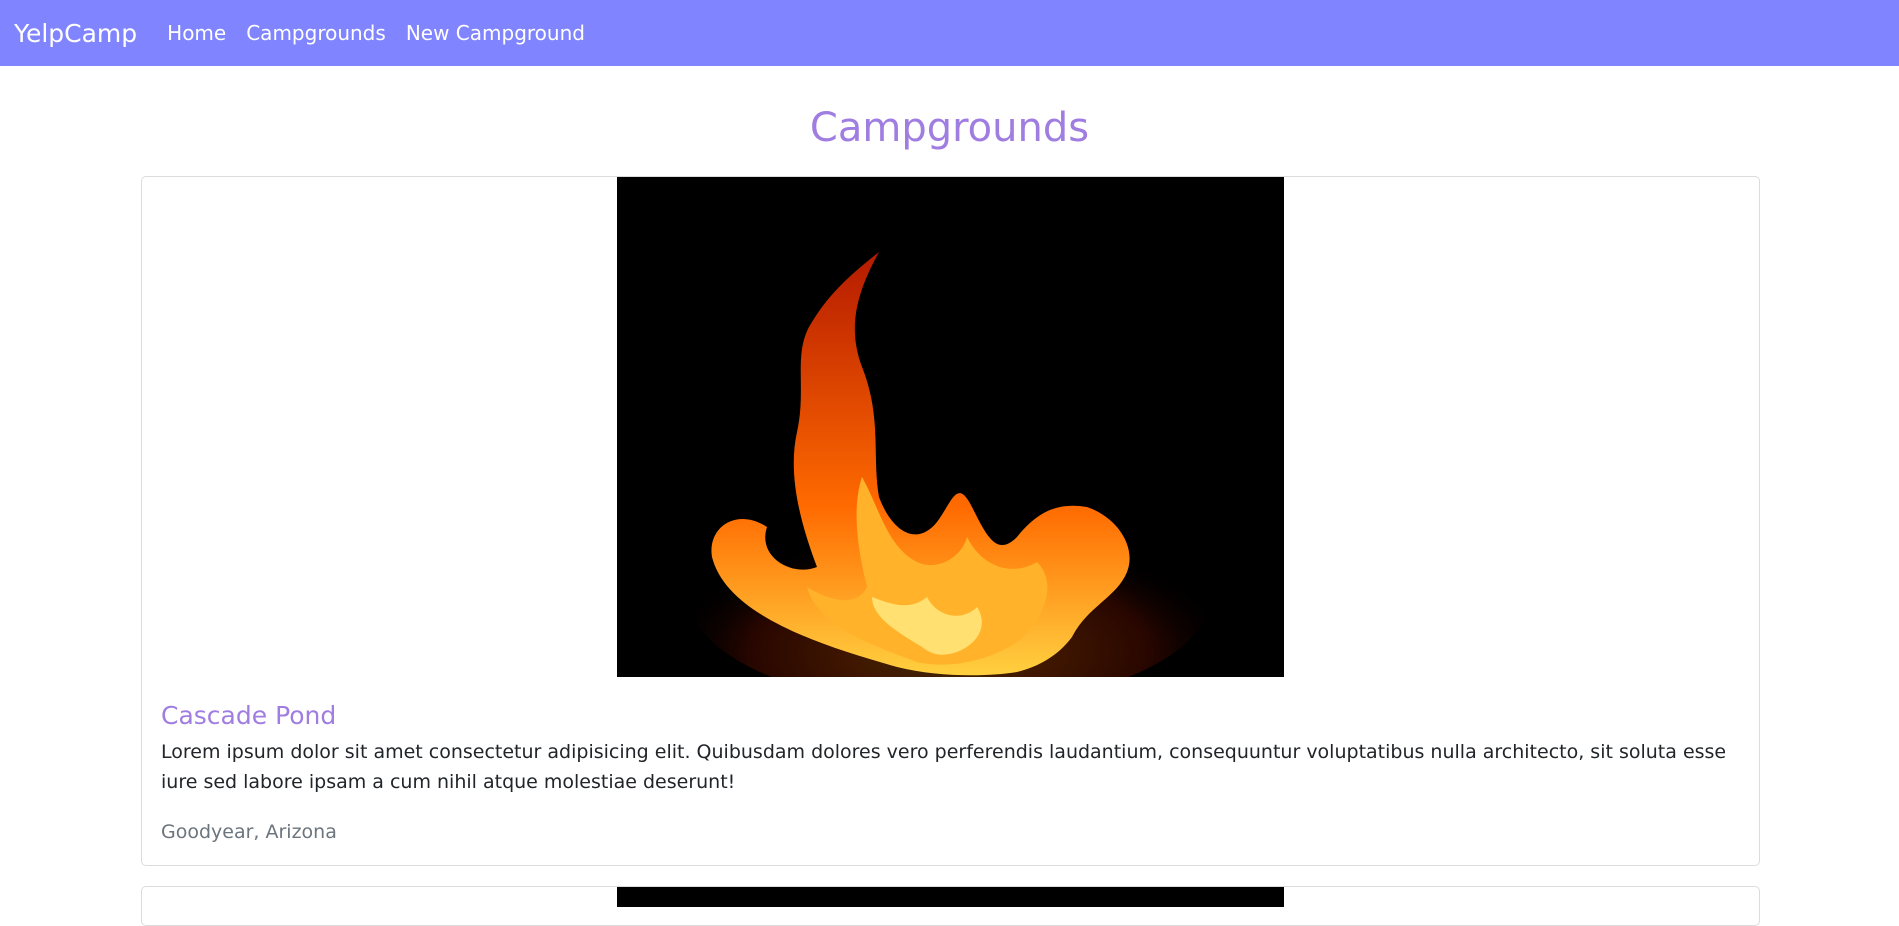 The width and height of the screenshot is (1899, 926). I want to click on brand-link: YelpCamp, so click(75, 33).